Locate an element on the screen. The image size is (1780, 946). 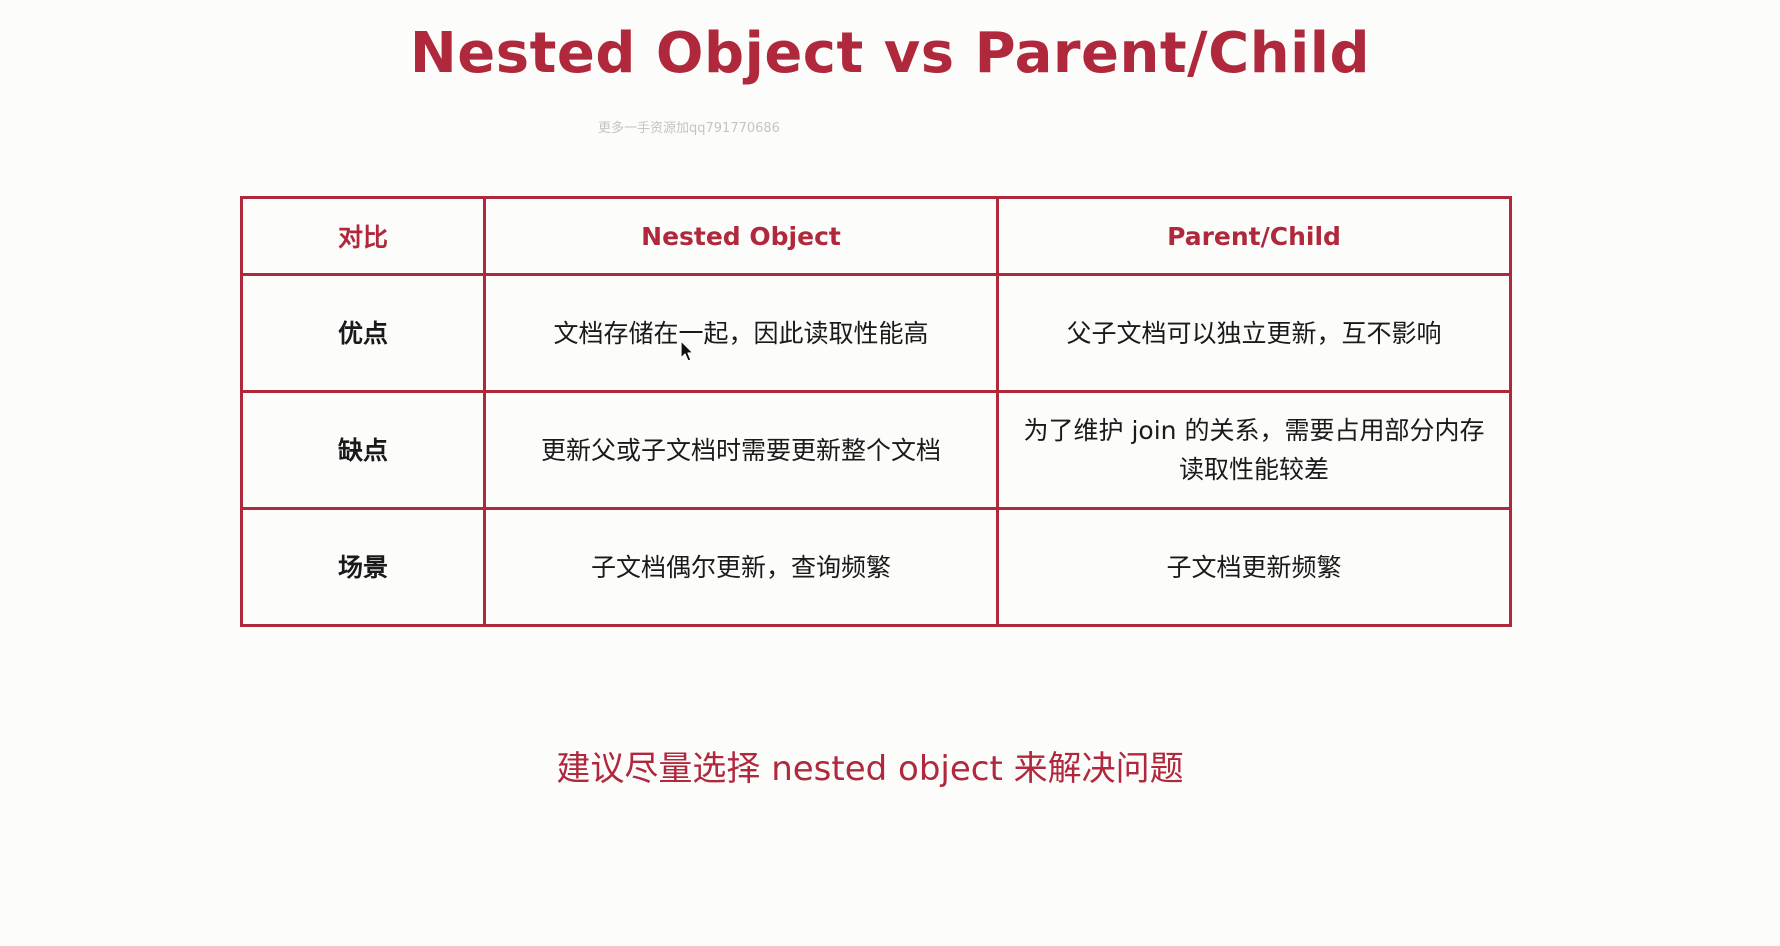
row-label-scenarios: 场景 is located at coordinates (363, 567).